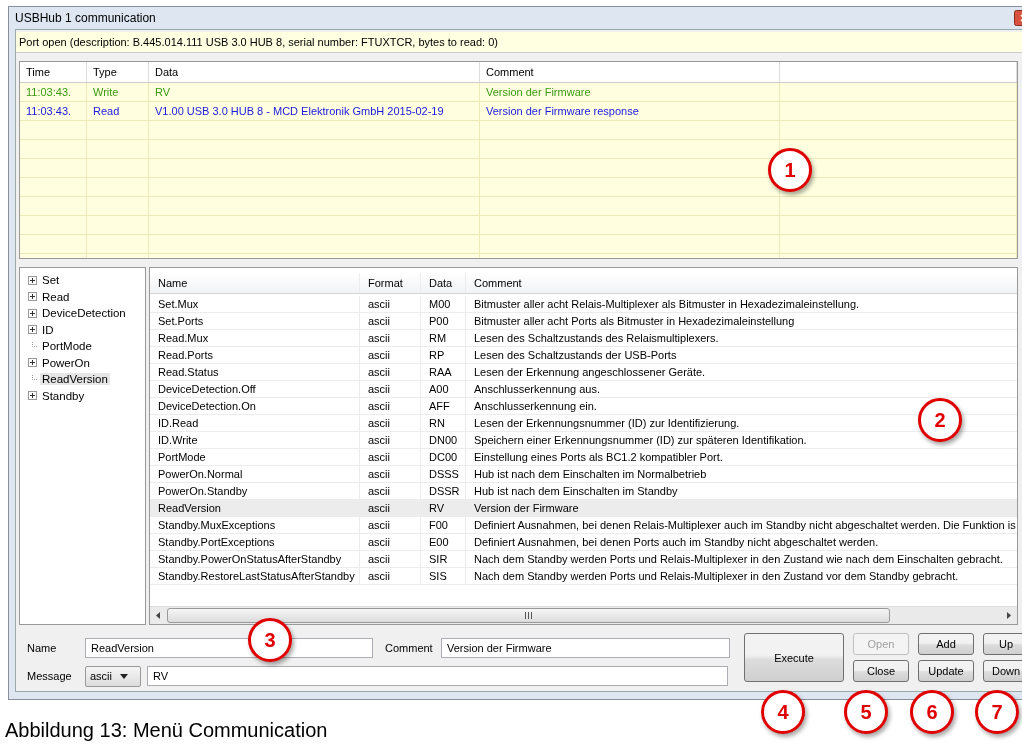 The width and height of the screenshot is (1022, 744). Describe the element at coordinates (583, 304) in the screenshot. I see `table-row: Set.Mux ascii M00 Bitmuster aller acht Relais-Multiplexer als Bitmuster in Hexadezimaleinstellung.` at that location.